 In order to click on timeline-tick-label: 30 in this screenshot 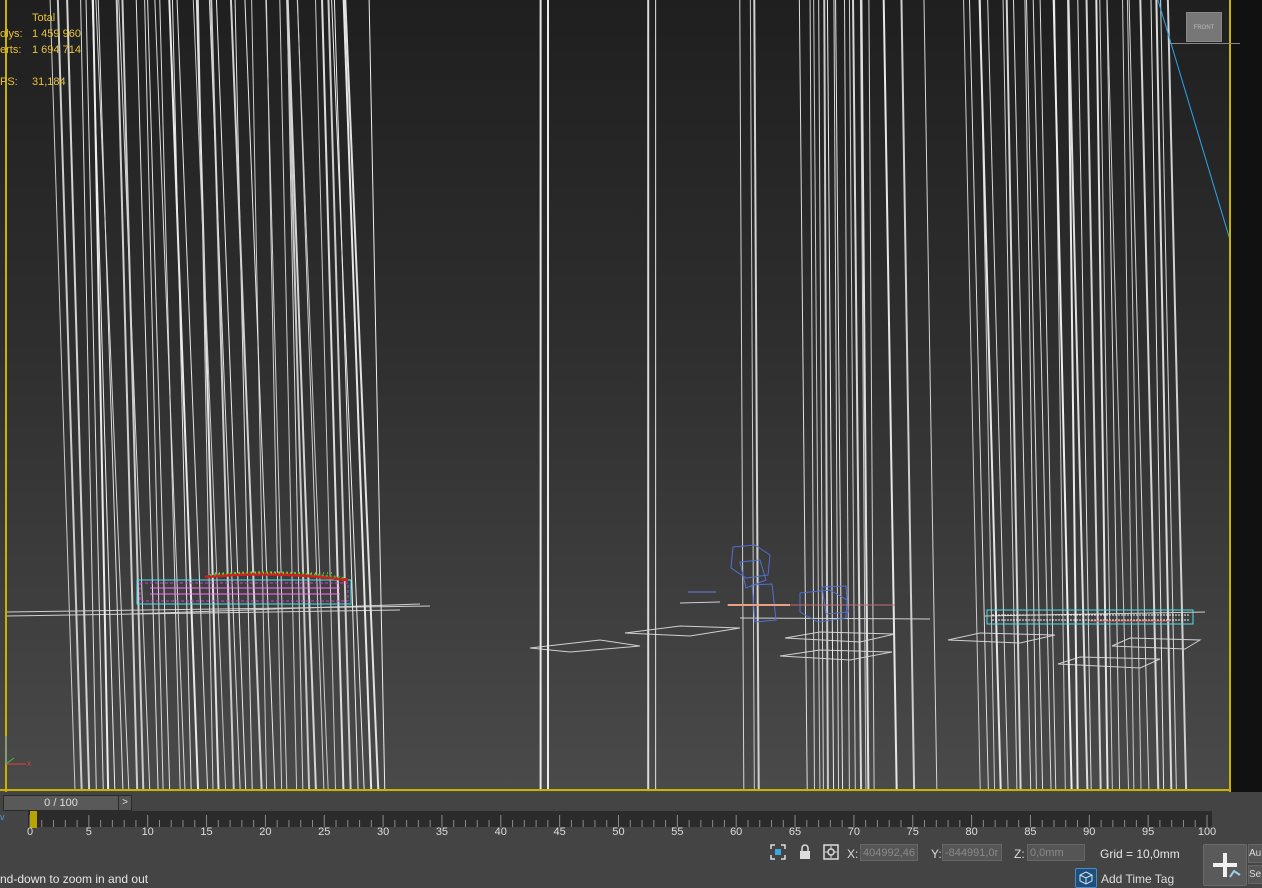, I will do `click(383, 832)`.